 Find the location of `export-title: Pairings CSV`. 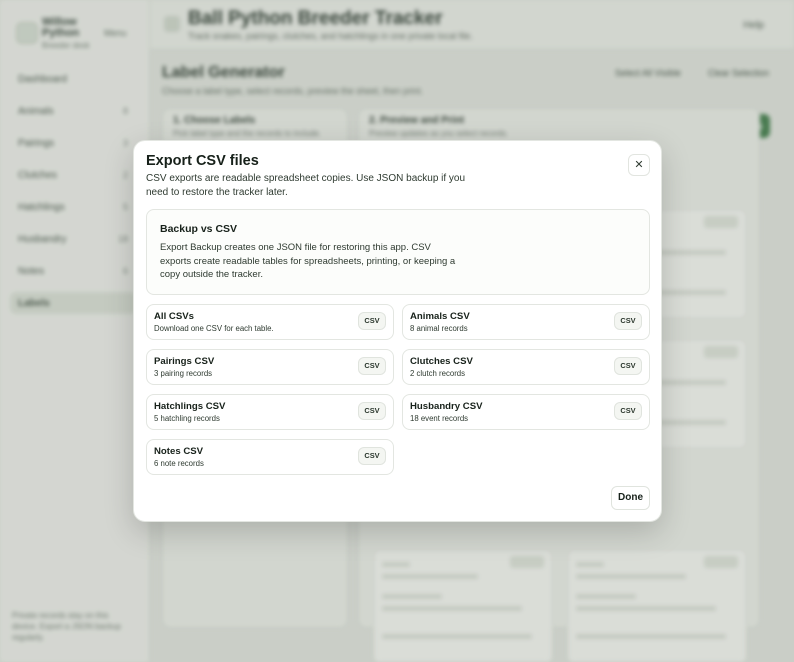

export-title: Pairings CSV is located at coordinates (184, 361).